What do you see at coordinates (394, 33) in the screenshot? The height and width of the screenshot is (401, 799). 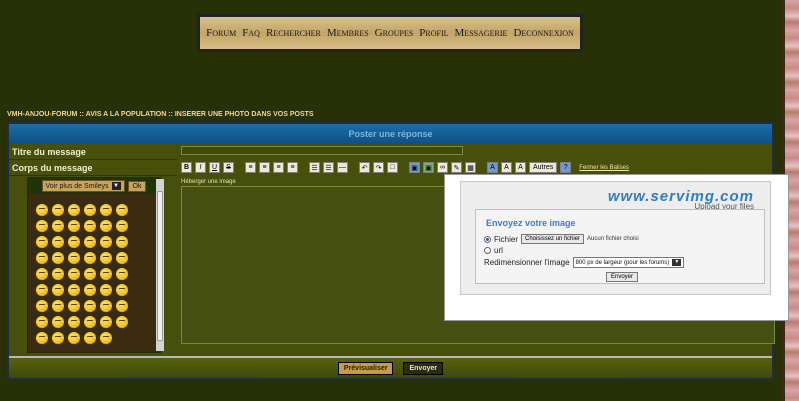 I see `nav-groupes: Groupes` at bounding box center [394, 33].